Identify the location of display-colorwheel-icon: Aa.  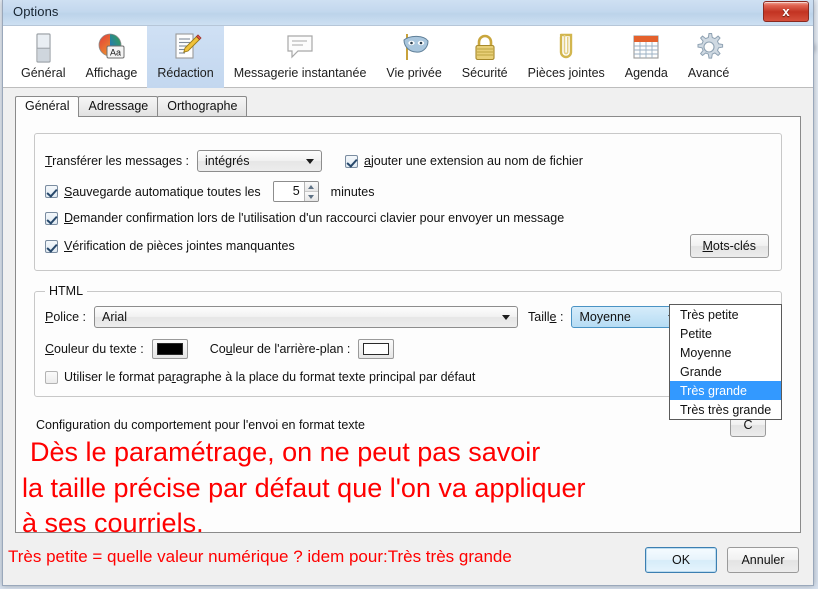
(111, 48).